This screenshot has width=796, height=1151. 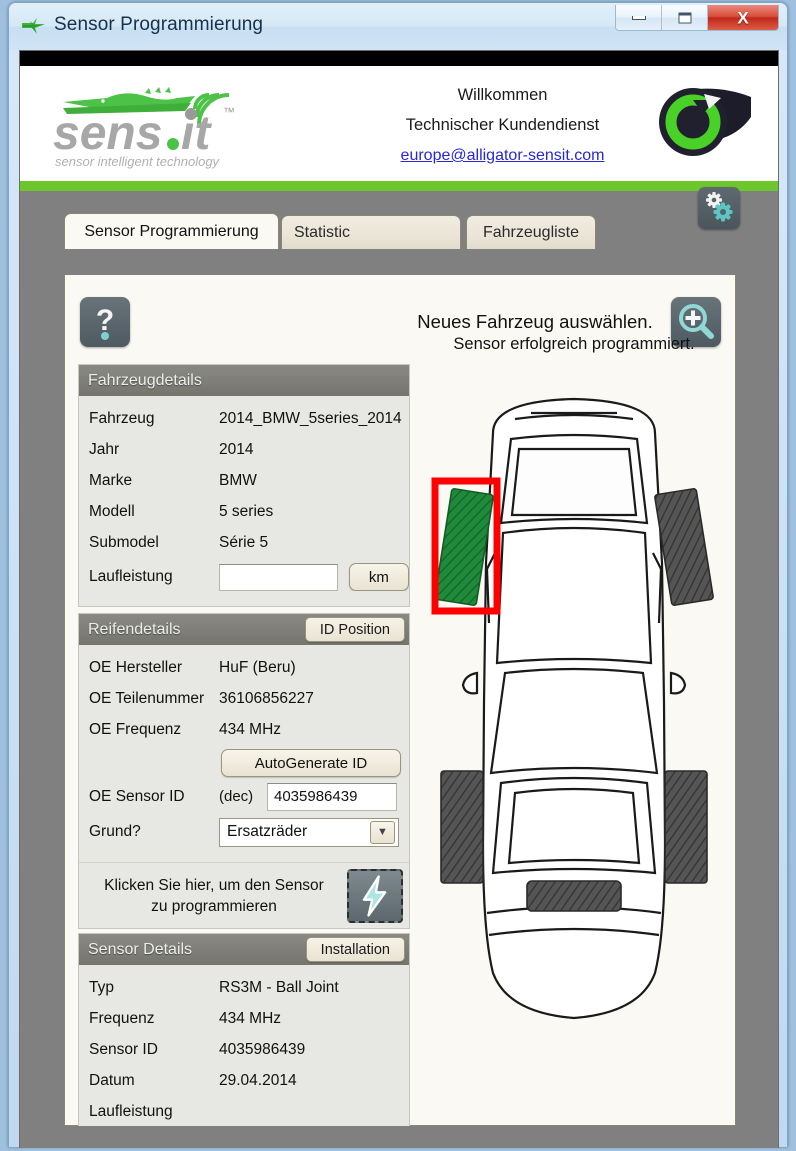 What do you see at coordinates (371, 232) in the screenshot?
I see `tab-statistic: Statistic` at bounding box center [371, 232].